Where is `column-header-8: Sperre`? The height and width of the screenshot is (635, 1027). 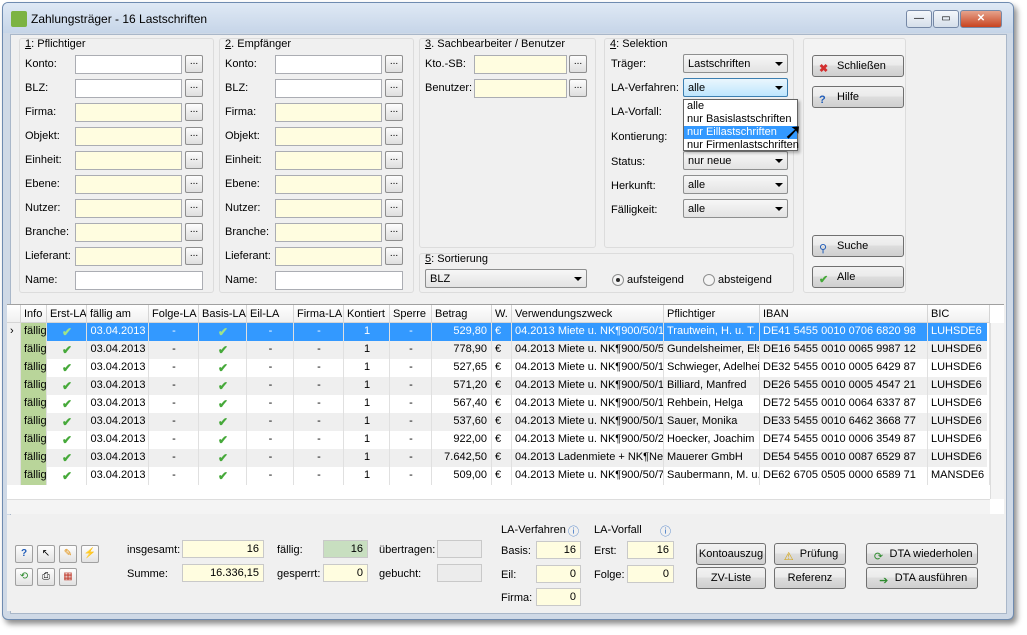 column-header-8: Sperre is located at coordinates (411, 314).